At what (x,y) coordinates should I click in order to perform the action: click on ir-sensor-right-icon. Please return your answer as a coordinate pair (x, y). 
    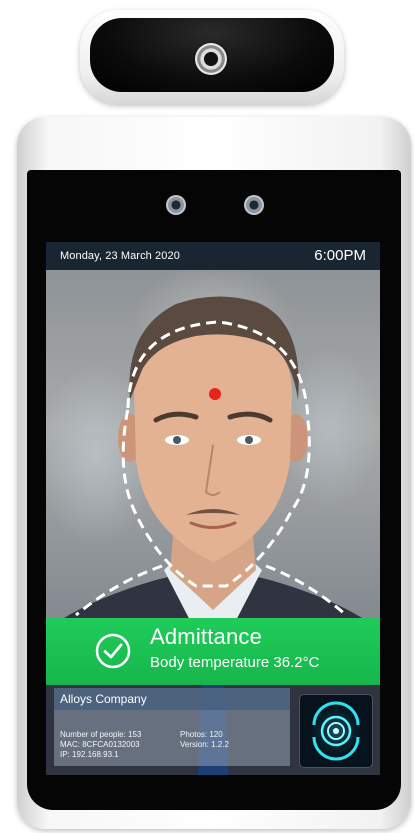
    Looking at the image, I should click on (254, 205).